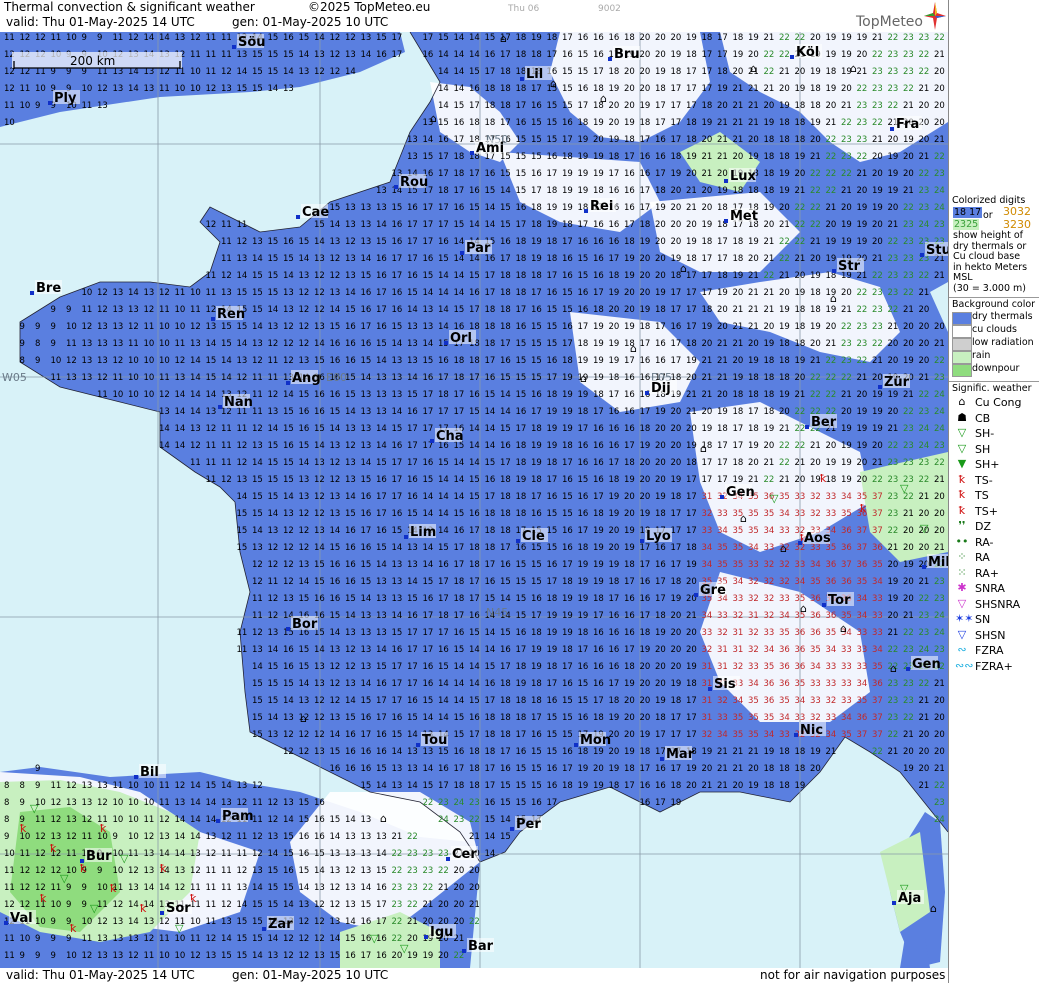  Describe the element at coordinates (741, 216) in the screenshot. I see `city-marker: Met` at that location.